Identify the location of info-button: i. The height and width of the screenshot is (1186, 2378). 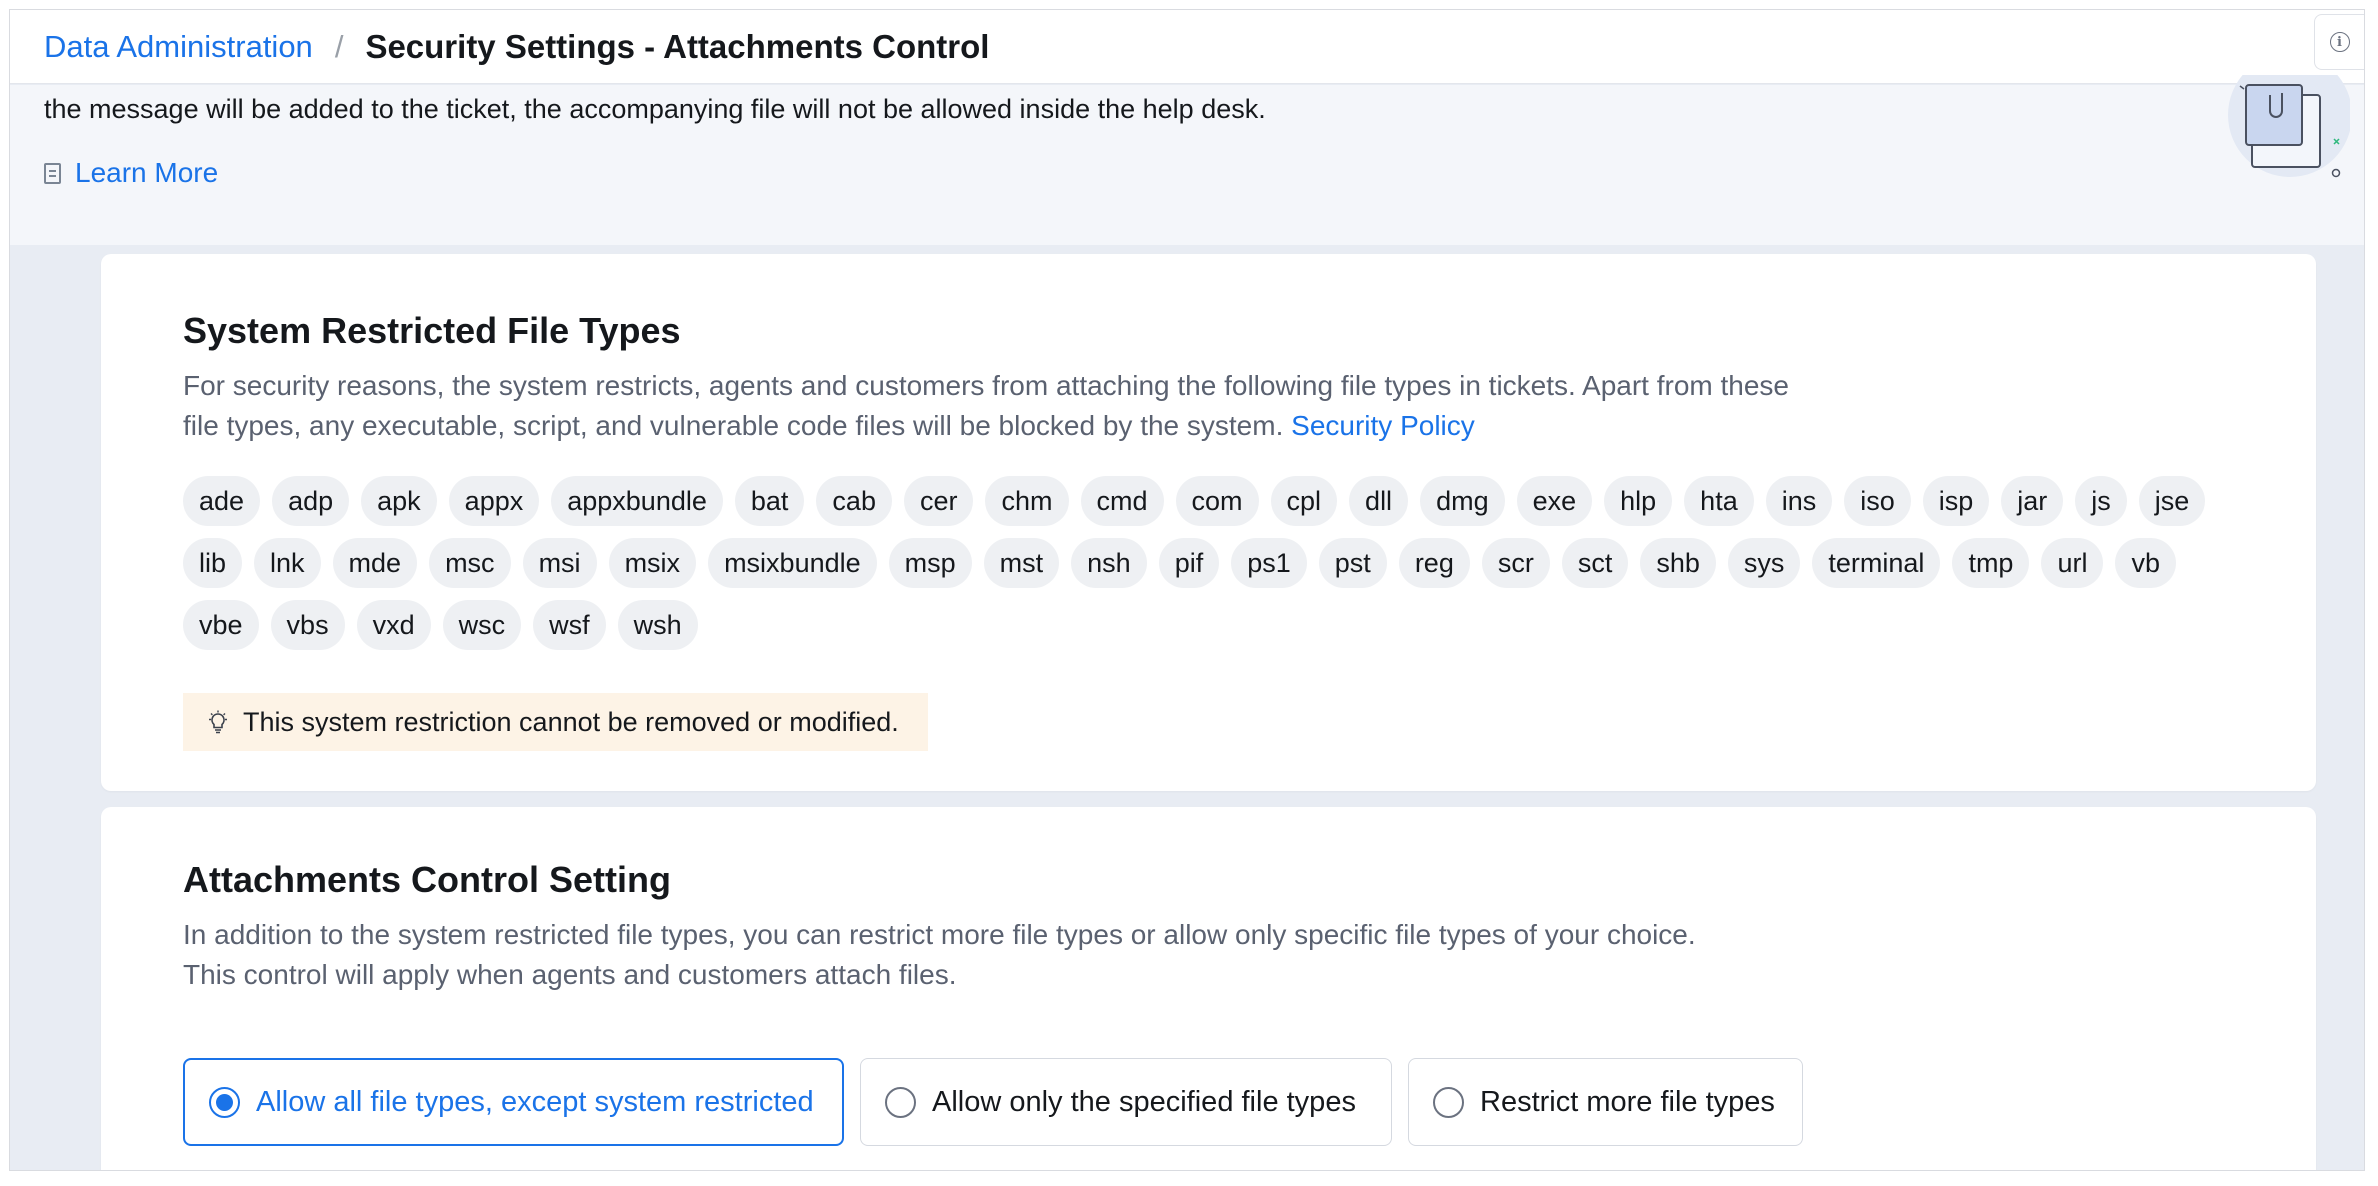
(2339, 42).